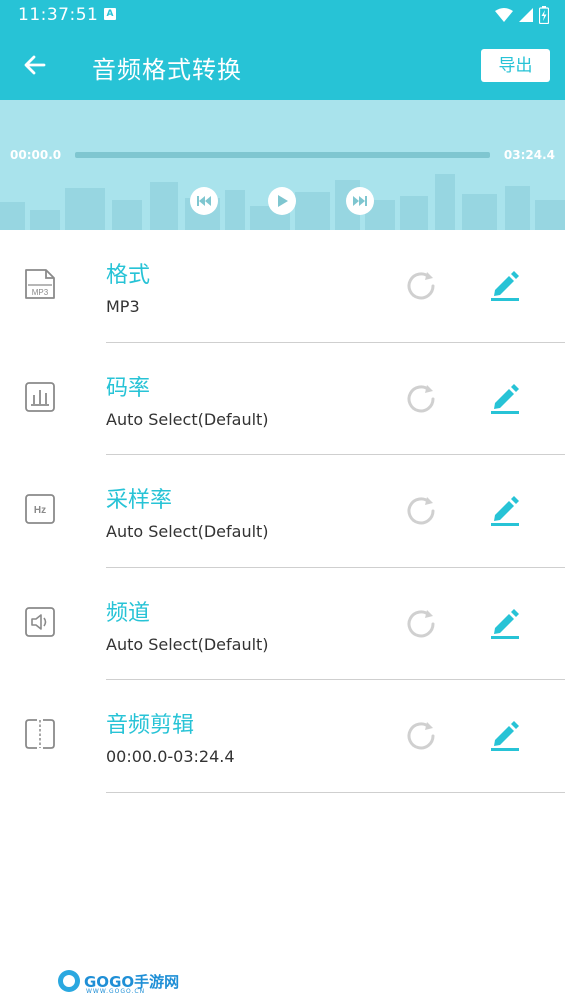 Image resolution: width=565 pixels, height=1004 pixels. Describe the element at coordinates (40, 284) in the screenshot. I see `mp3-file-icon: MP3` at that location.